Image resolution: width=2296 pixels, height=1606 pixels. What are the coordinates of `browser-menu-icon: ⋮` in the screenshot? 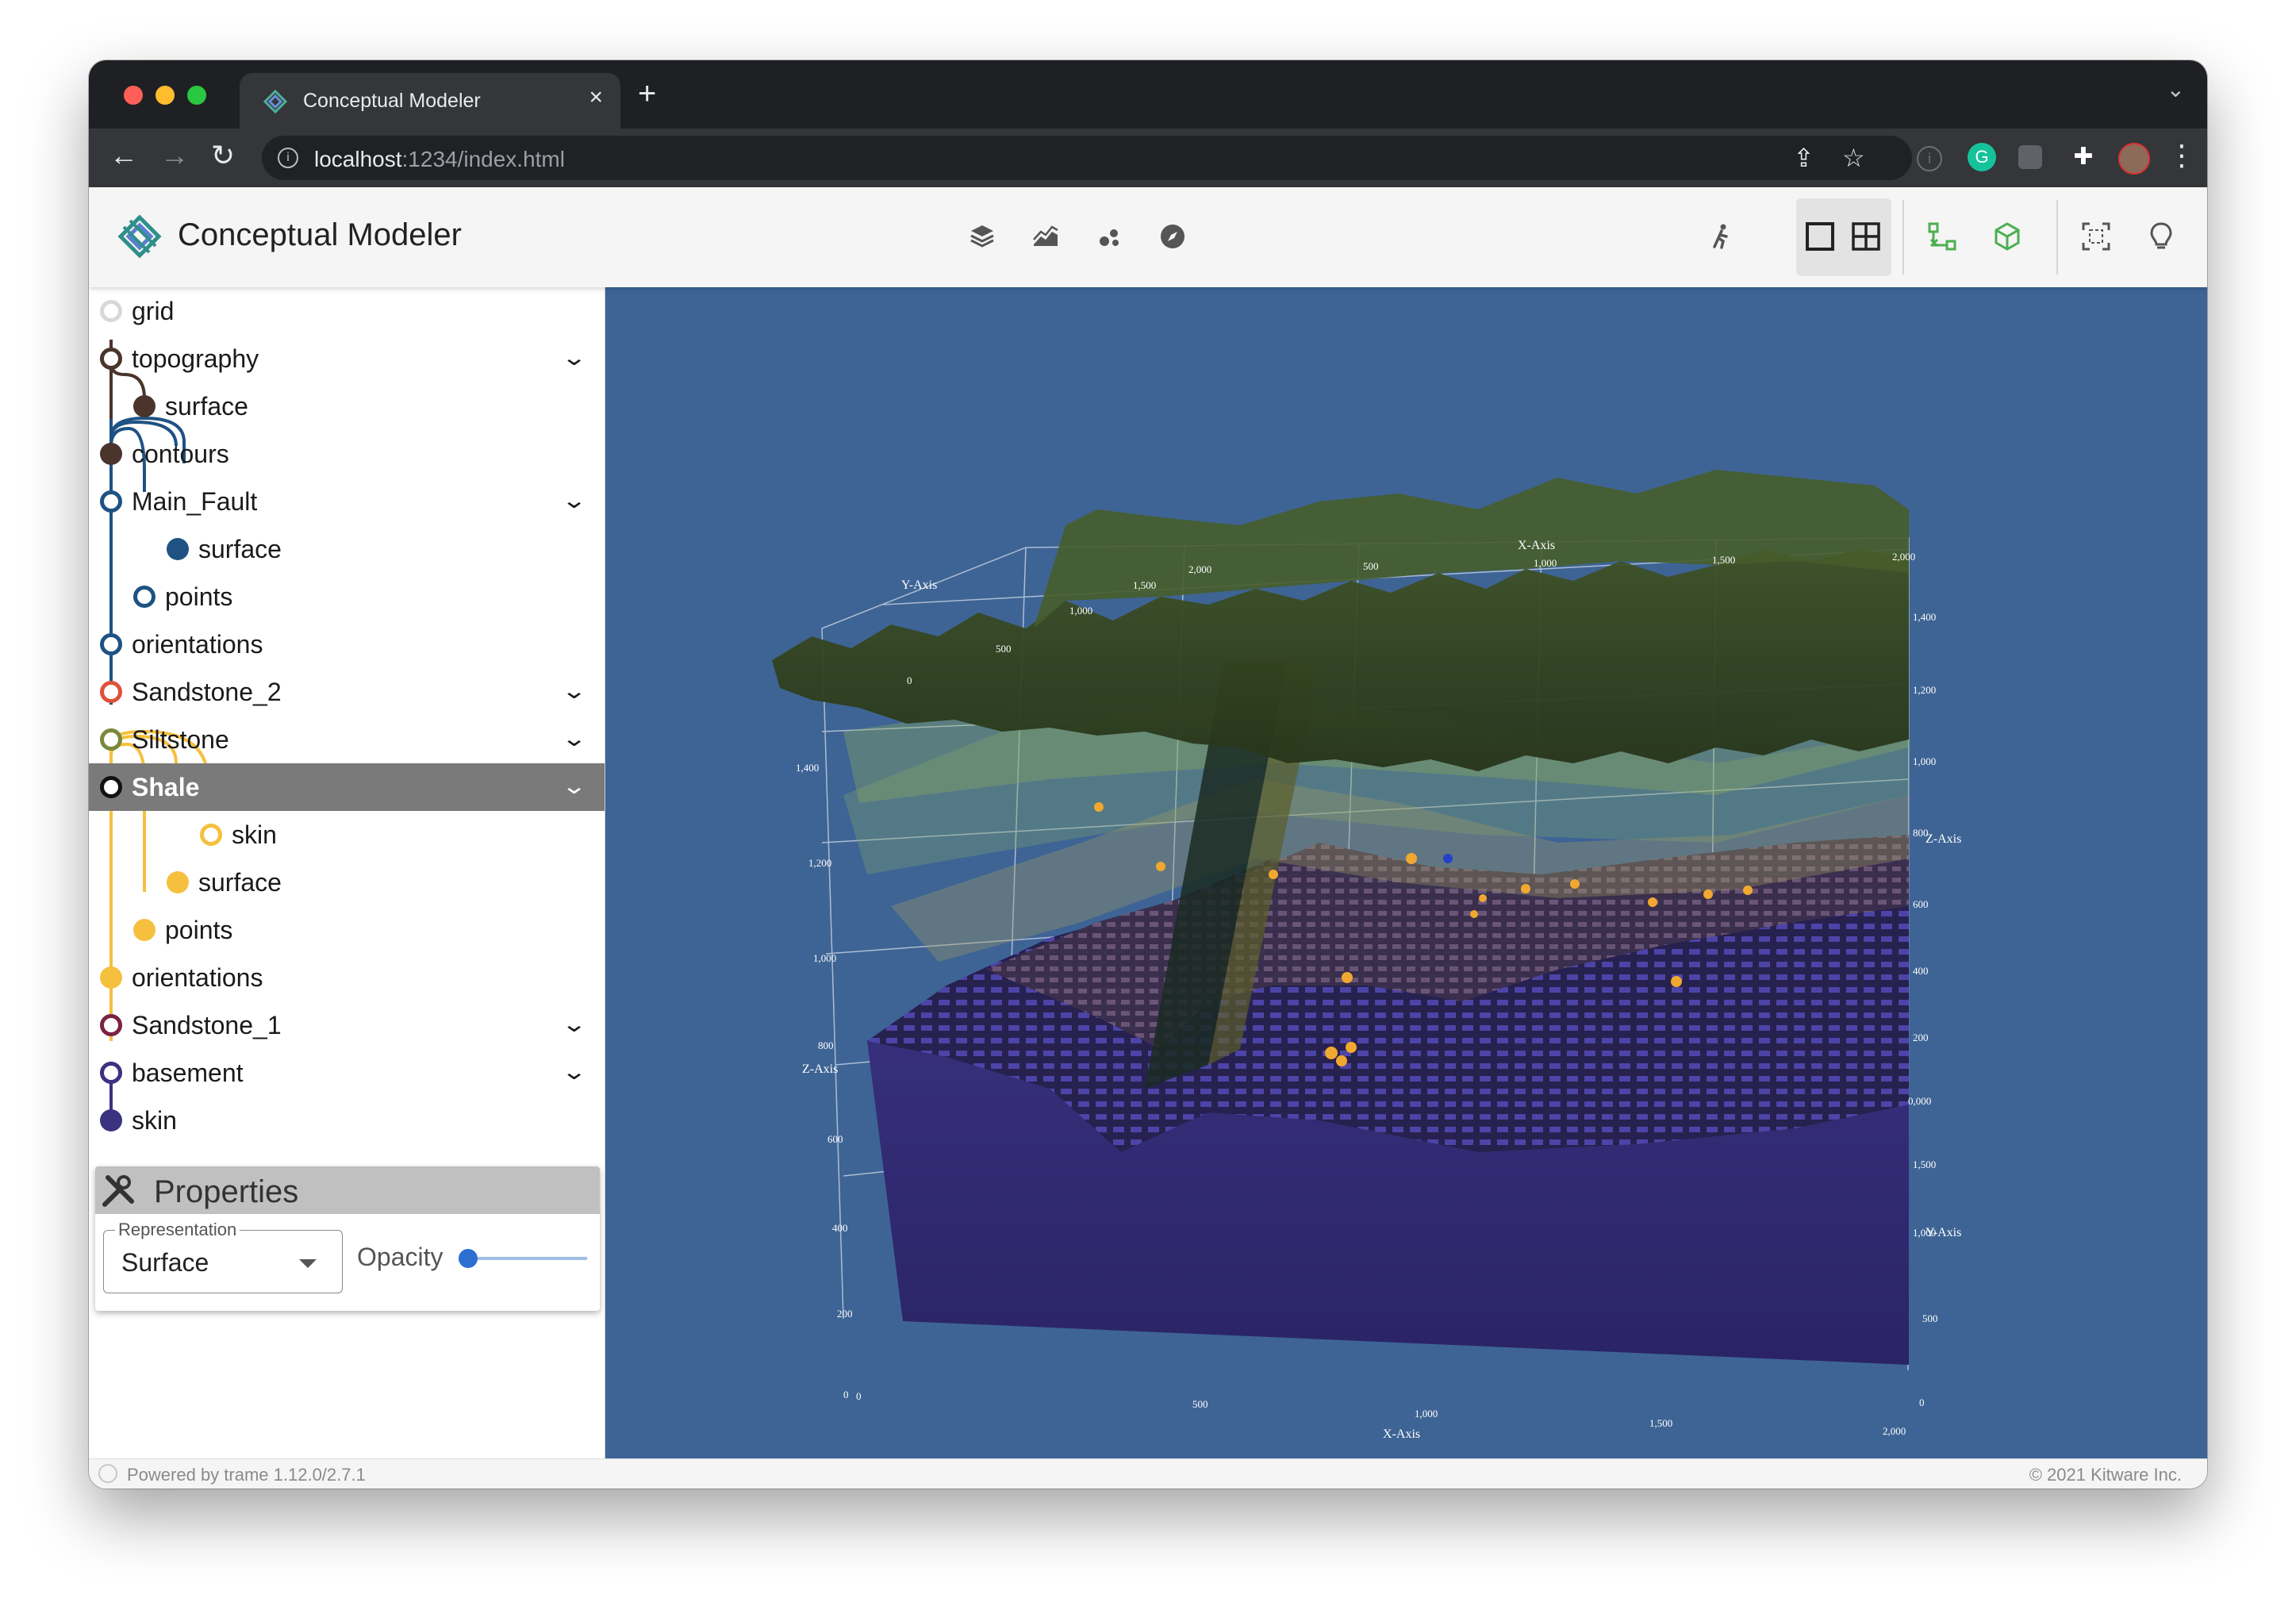 It's located at (2181, 155).